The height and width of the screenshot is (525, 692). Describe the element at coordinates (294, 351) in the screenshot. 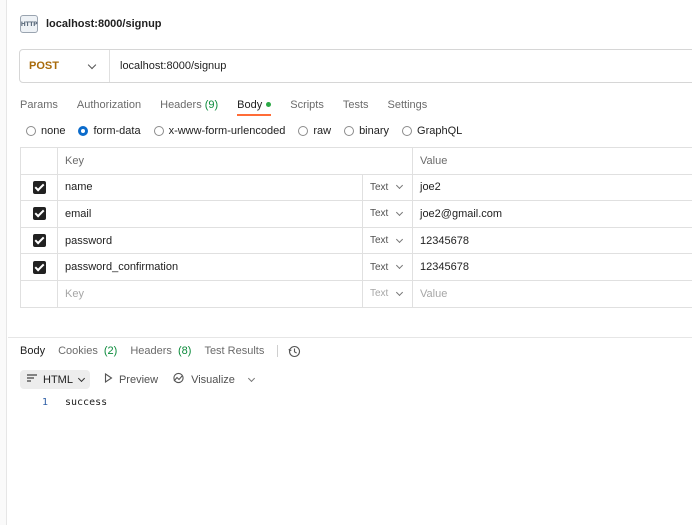

I see `history-icon` at that location.